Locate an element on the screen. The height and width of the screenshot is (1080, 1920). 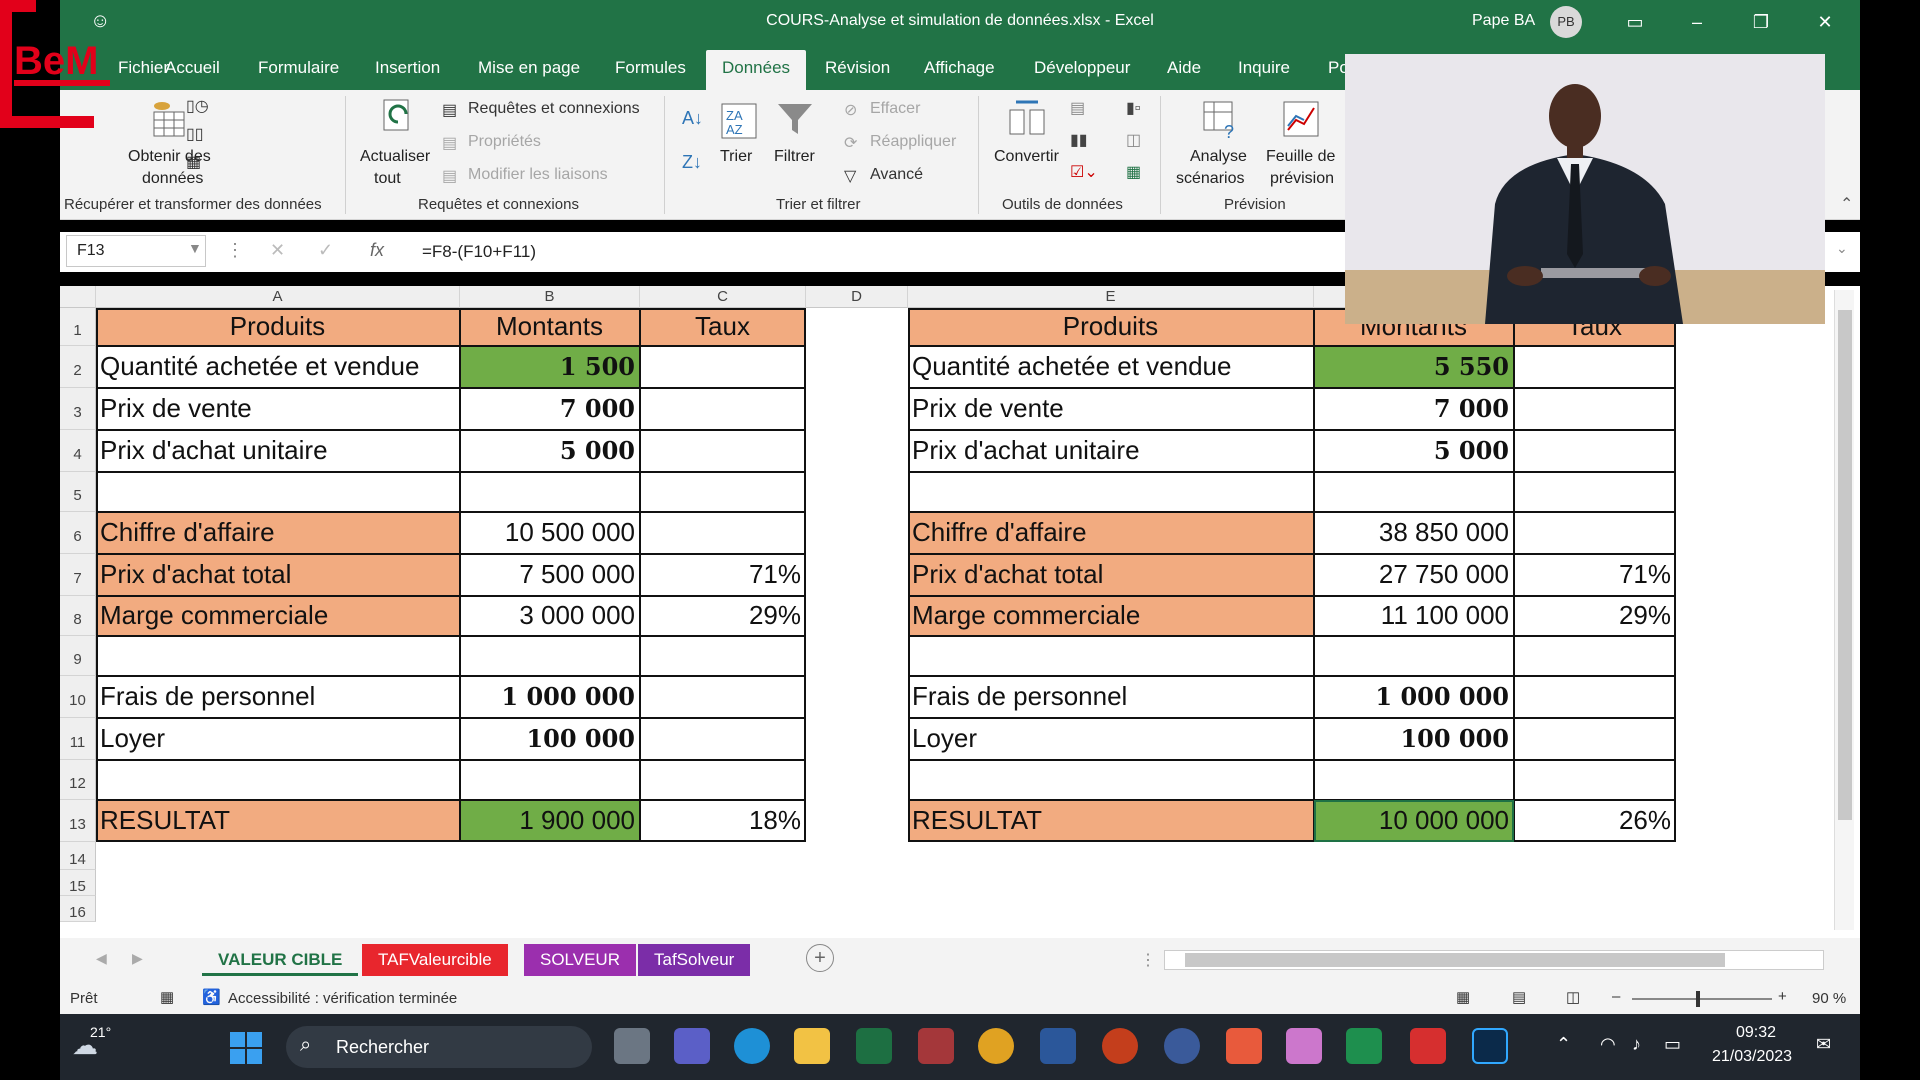
row-header: 11 is located at coordinates (78, 739).